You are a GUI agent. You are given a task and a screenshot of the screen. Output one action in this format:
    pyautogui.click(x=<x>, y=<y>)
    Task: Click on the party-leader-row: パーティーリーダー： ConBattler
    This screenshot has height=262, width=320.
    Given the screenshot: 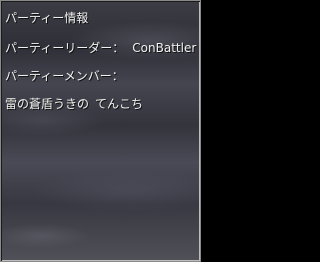 What is the action you would take?
    pyautogui.click(x=100, y=48)
    